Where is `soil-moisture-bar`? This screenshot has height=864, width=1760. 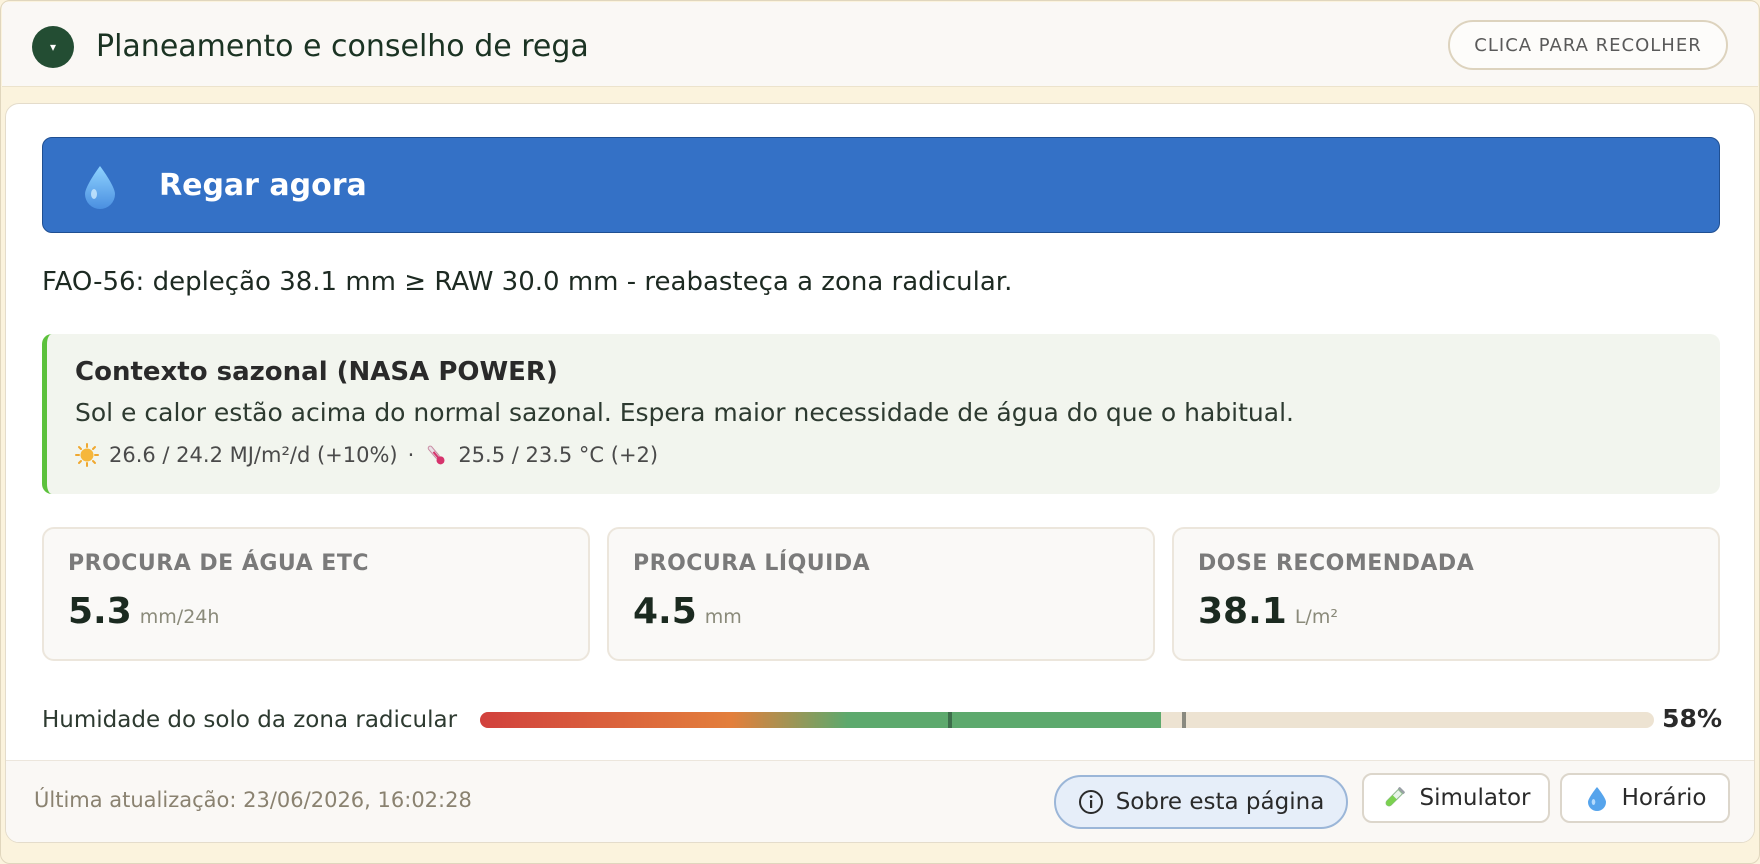
soil-moisture-bar is located at coordinates (1067, 720).